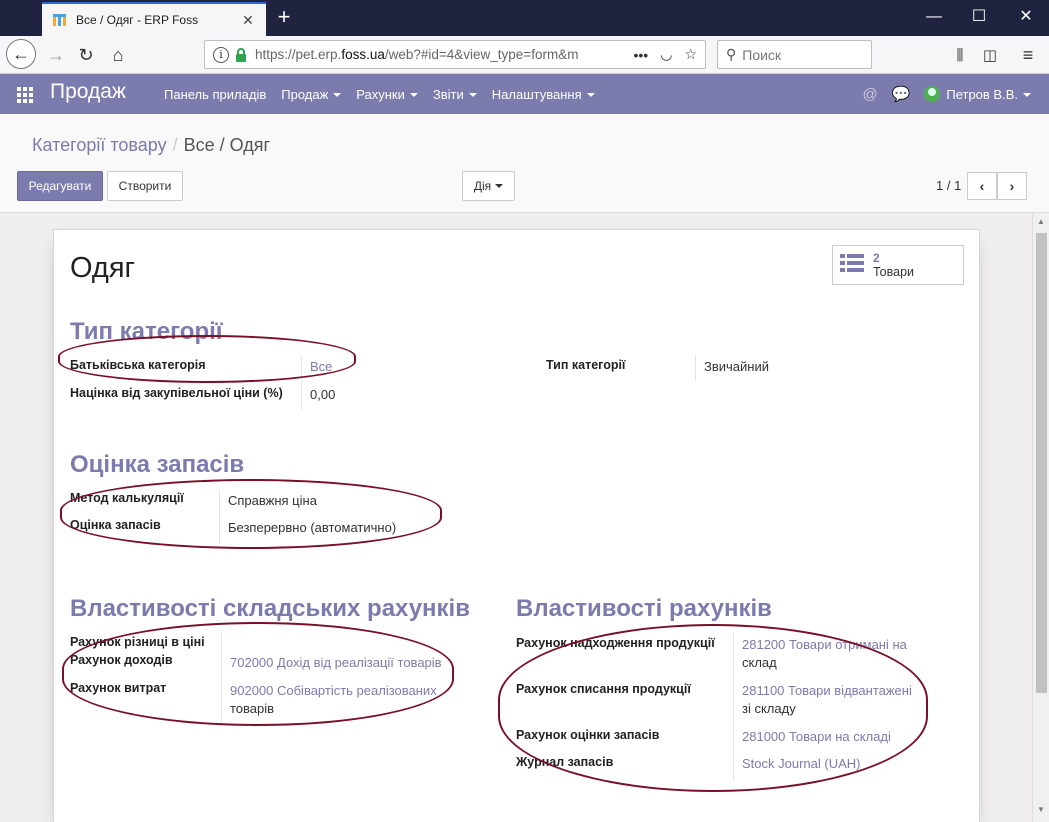 Image resolution: width=1049 pixels, height=822 pixels. Describe the element at coordinates (56, 55) in the screenshot. I see `forward-arrow-icon: →` at that location.